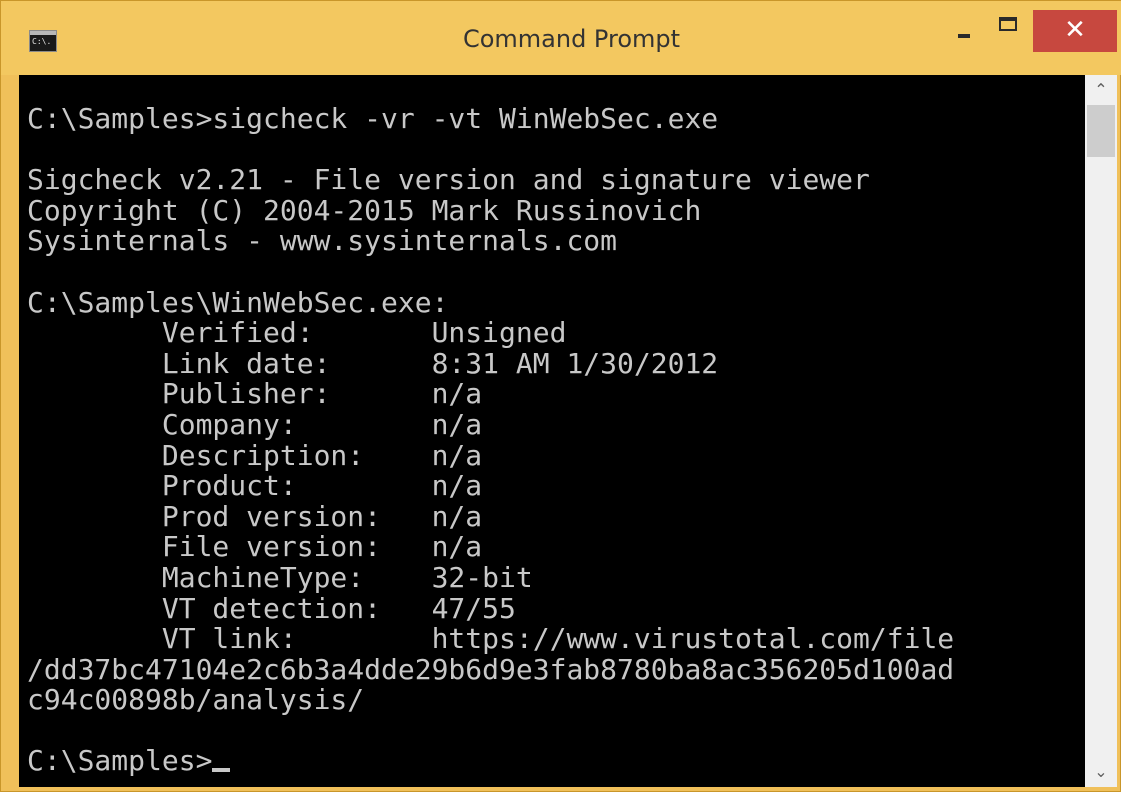 This screenshot has width=1121, height=792. I want to click on prompt-text: C:\Samples>, so click(120, 761).